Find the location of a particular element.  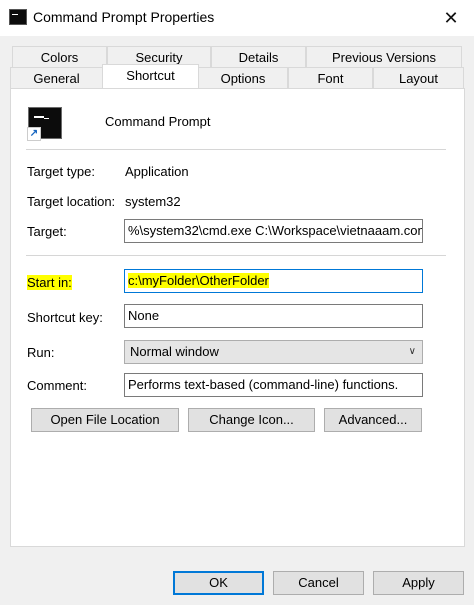

chevron-down-icon: ∨ is located at coordinates (412, 351).